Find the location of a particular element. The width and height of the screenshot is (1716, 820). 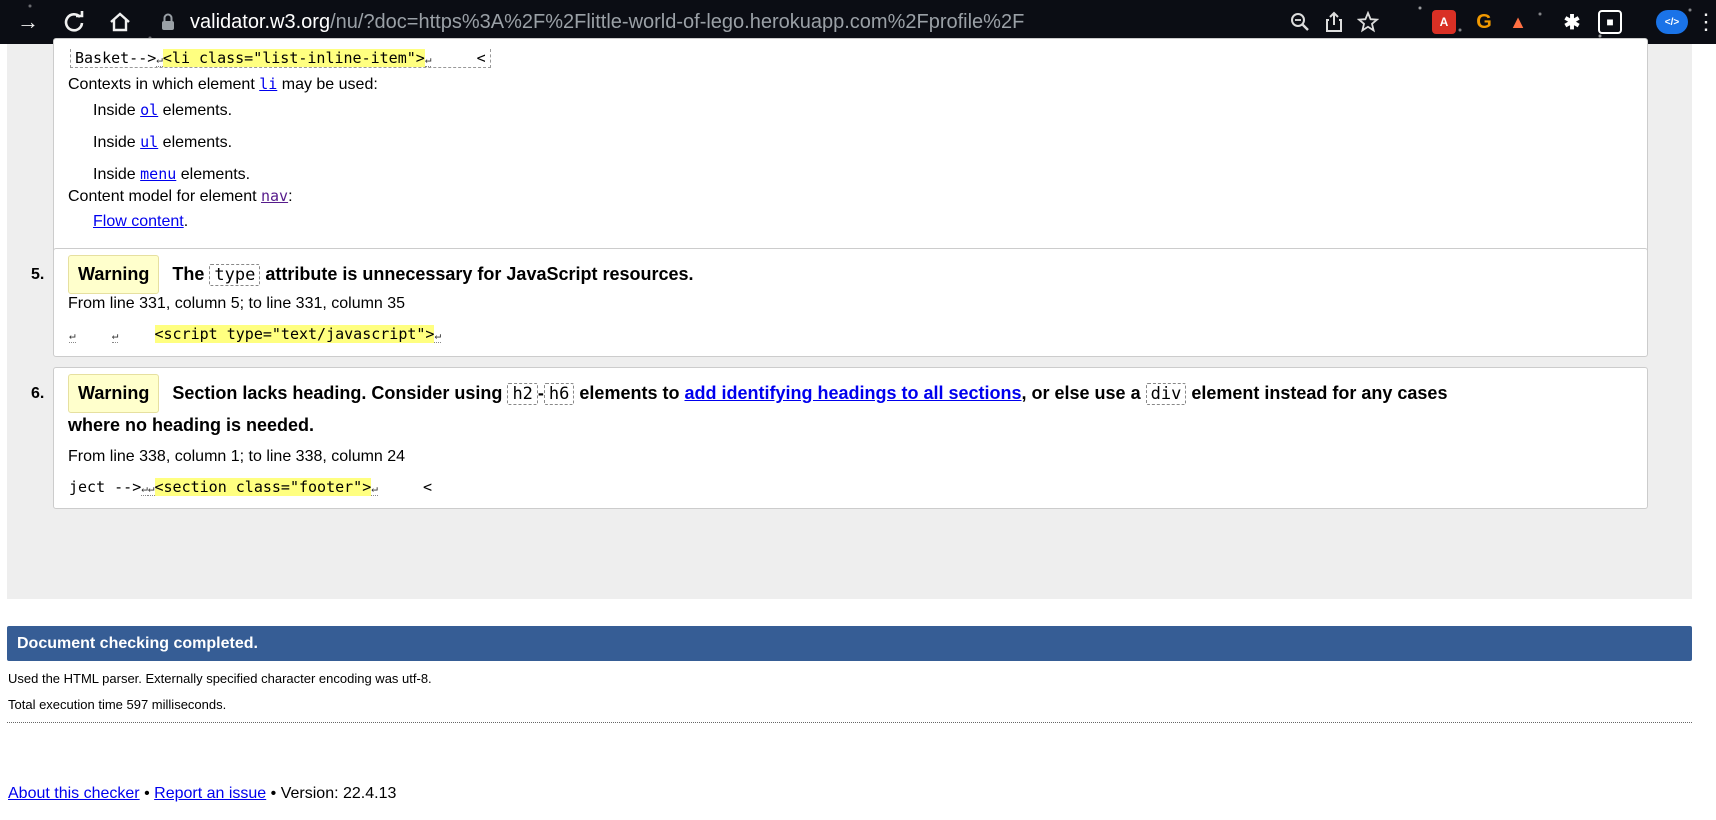

zoom-icon is located at coordinates (1300, 22).